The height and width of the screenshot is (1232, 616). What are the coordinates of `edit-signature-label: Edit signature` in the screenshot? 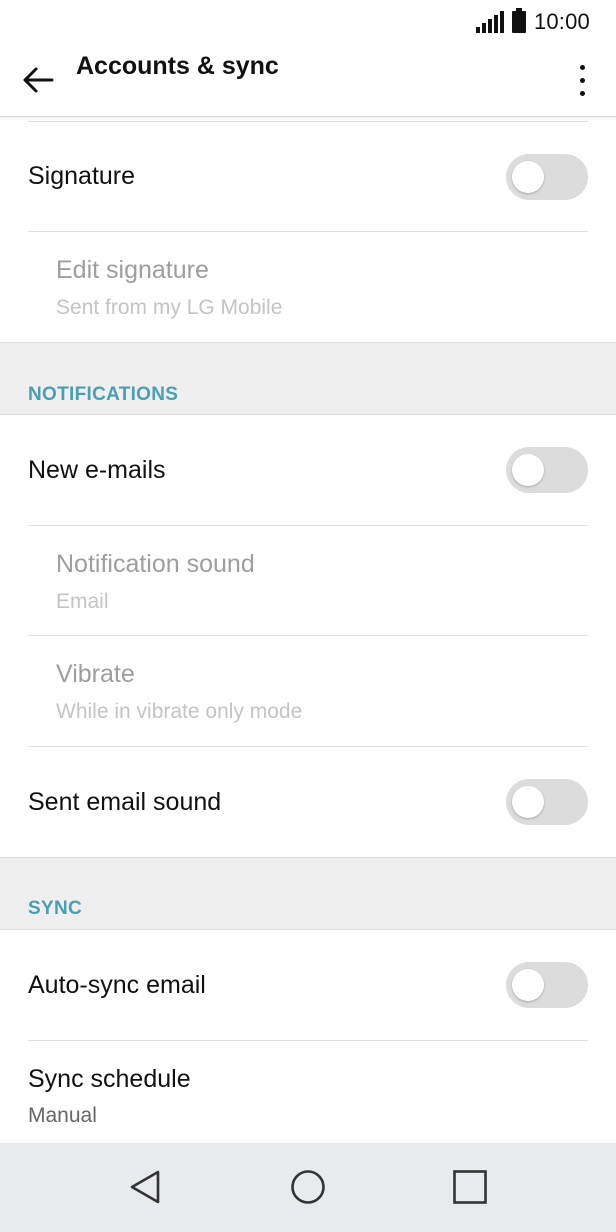 It's located at (132, 270).